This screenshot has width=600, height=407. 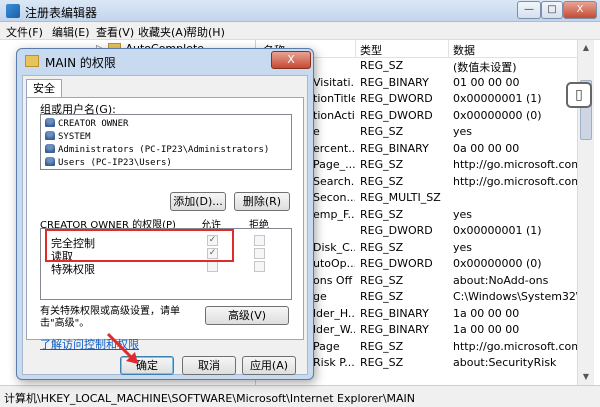 What do you see at coordinates (485, 67) in the screenshot?
I see `cell-data: (数值未设置)` at bounding box center [485, 67].